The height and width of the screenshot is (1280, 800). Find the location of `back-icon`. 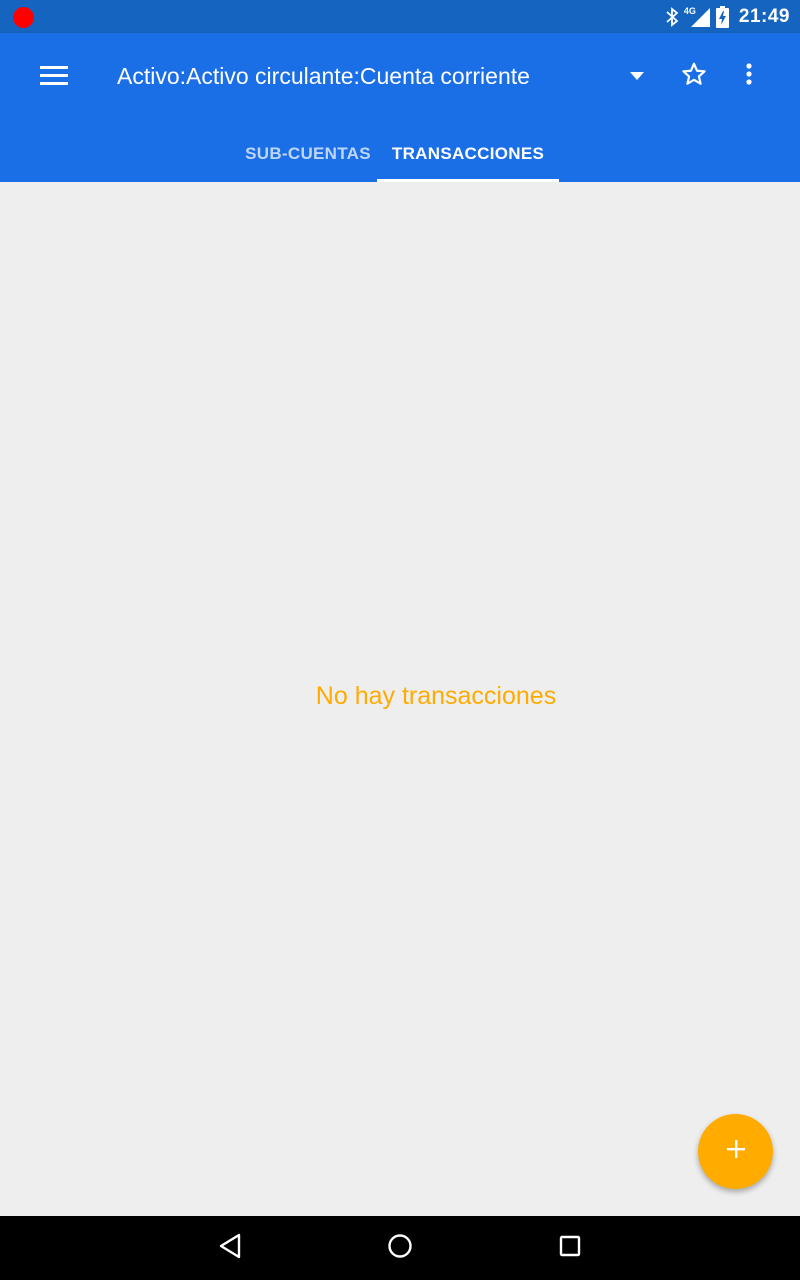

back-icon is located at coordinates (230, 1248).